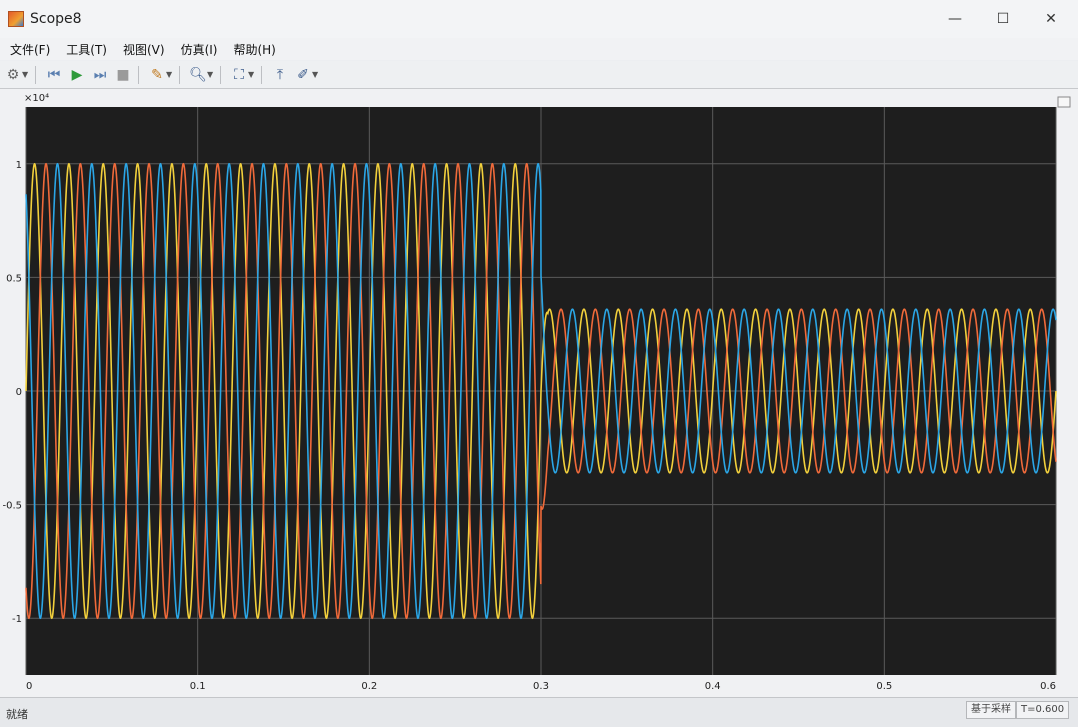 The image size is (1078, 727). Describe the element at coordinates (12, 506) in the screenshot. I see `y-tick-label: -0.5` at that location.